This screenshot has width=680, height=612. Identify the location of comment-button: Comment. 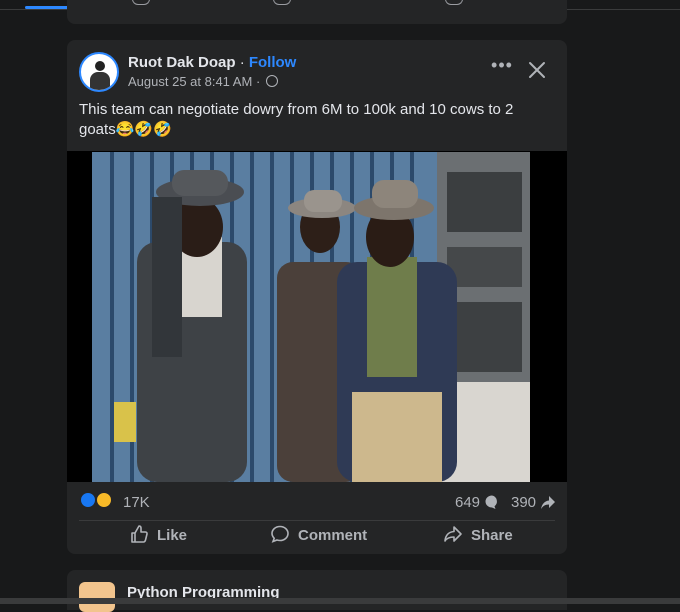
(318, 537).